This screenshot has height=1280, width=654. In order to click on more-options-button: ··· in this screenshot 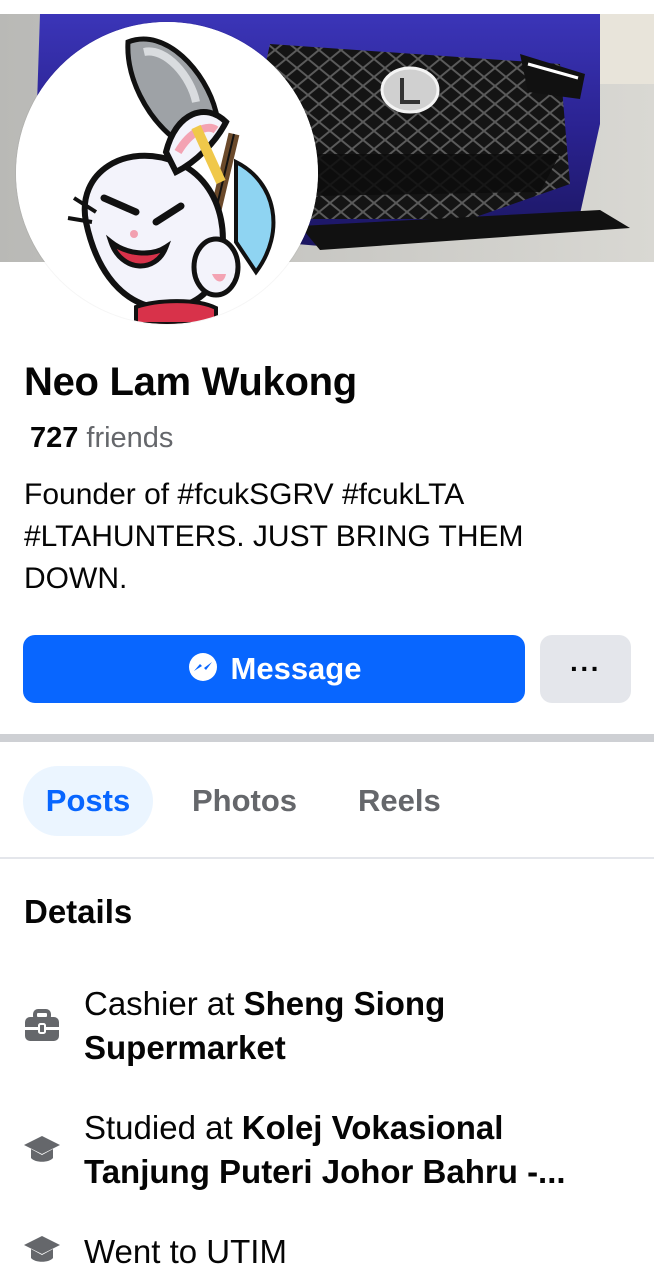, I will do `click(585, 669)`.